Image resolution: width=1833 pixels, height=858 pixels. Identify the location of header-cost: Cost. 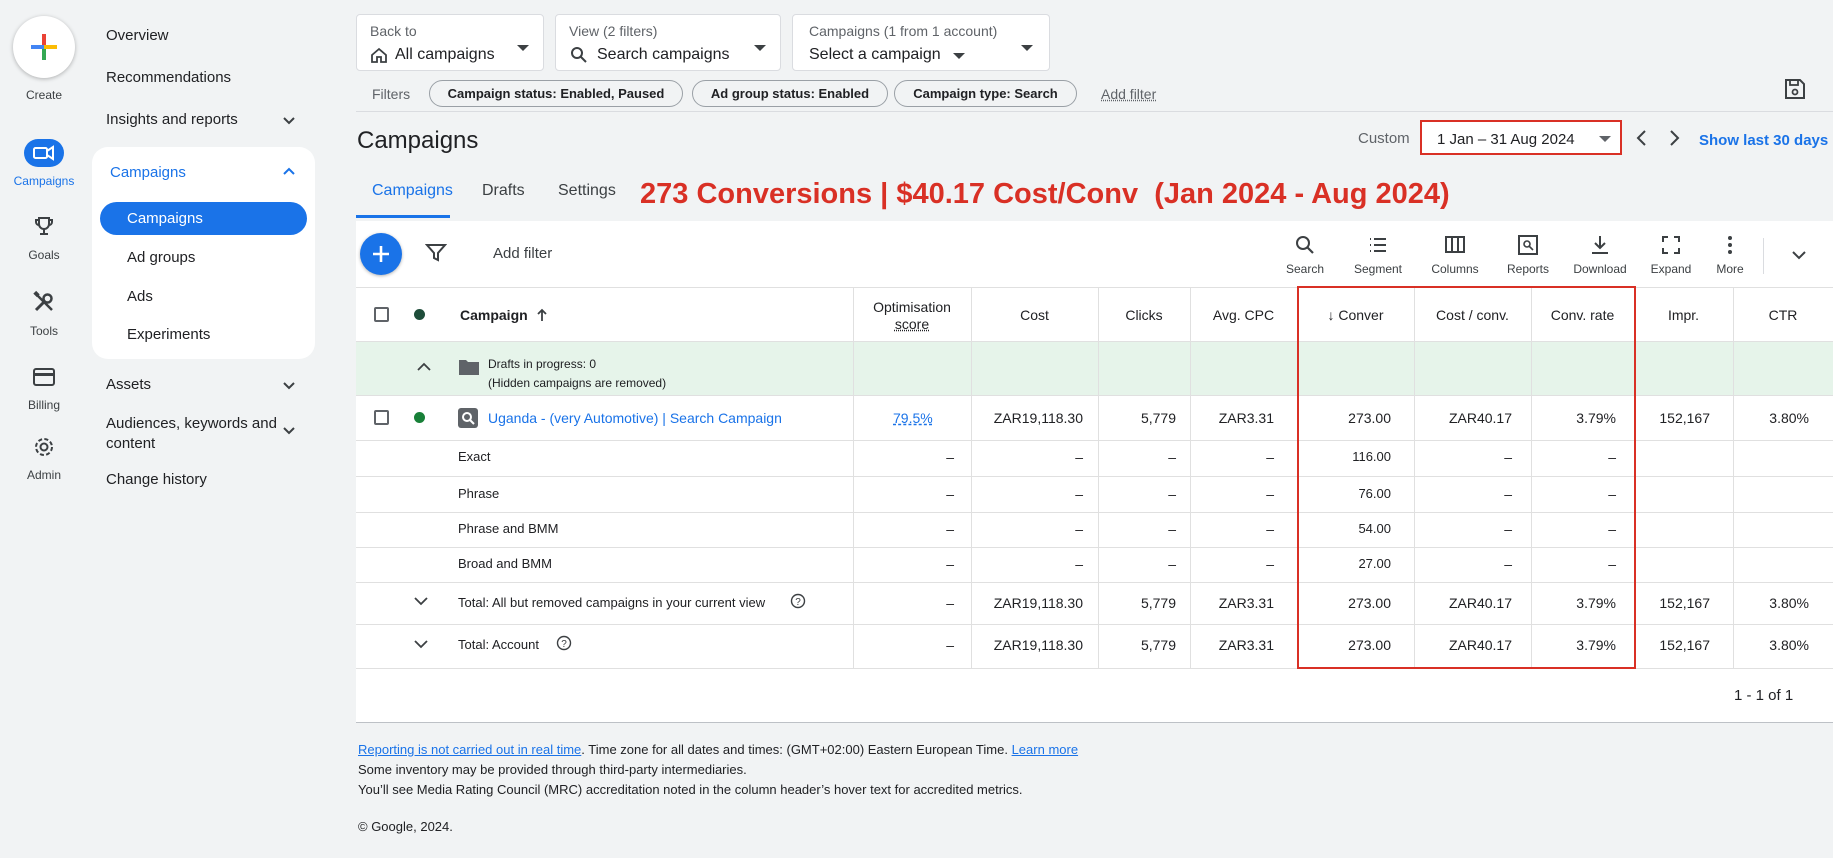
(1034, 315).